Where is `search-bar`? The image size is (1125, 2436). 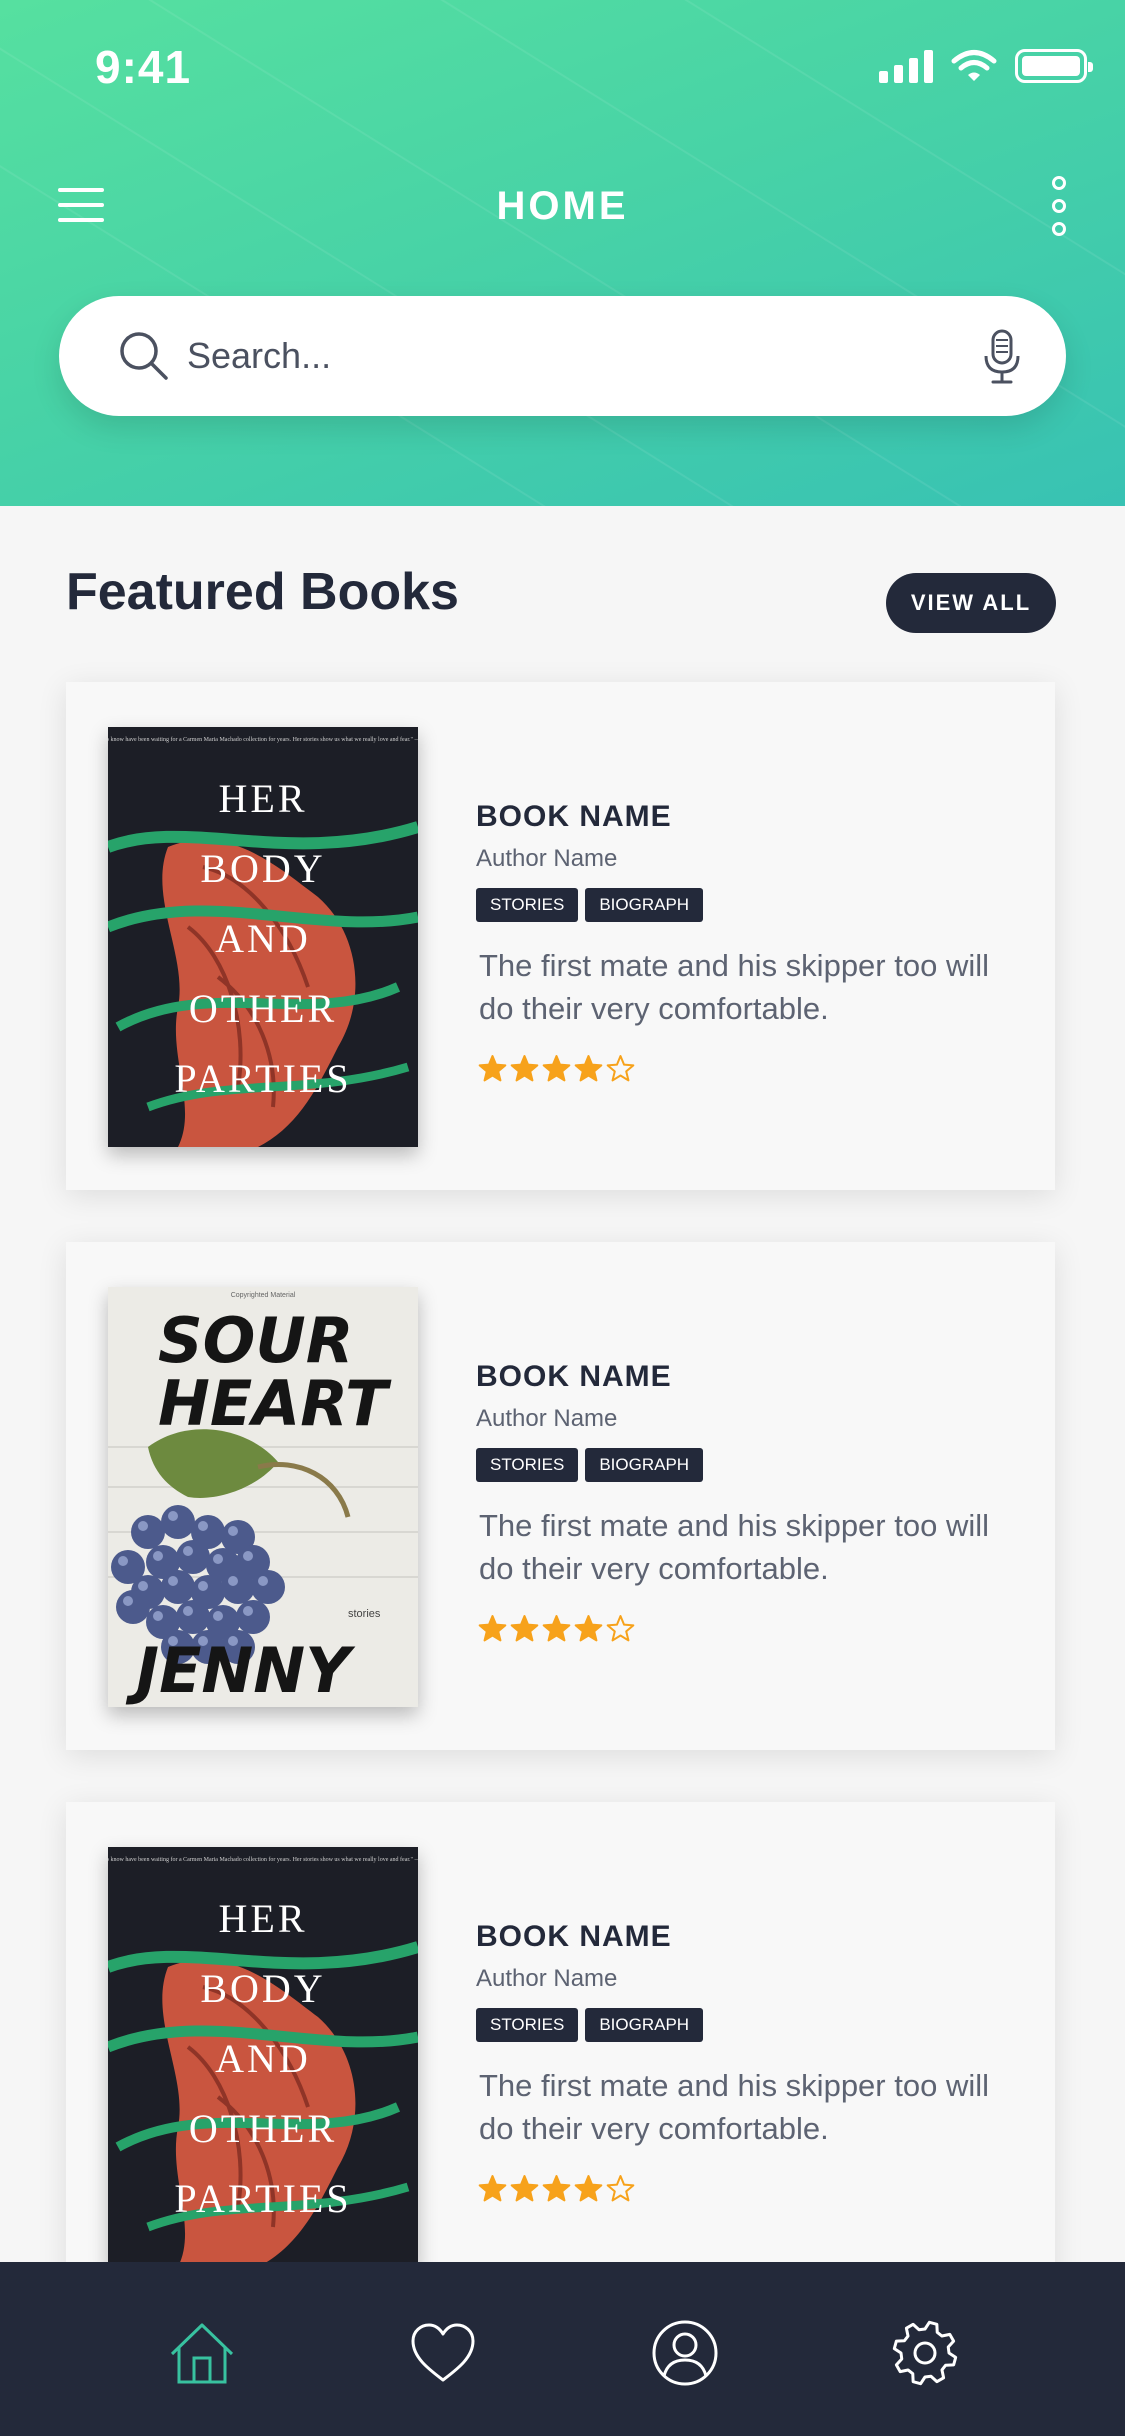 search-bar is located at coordinates (562, 356).